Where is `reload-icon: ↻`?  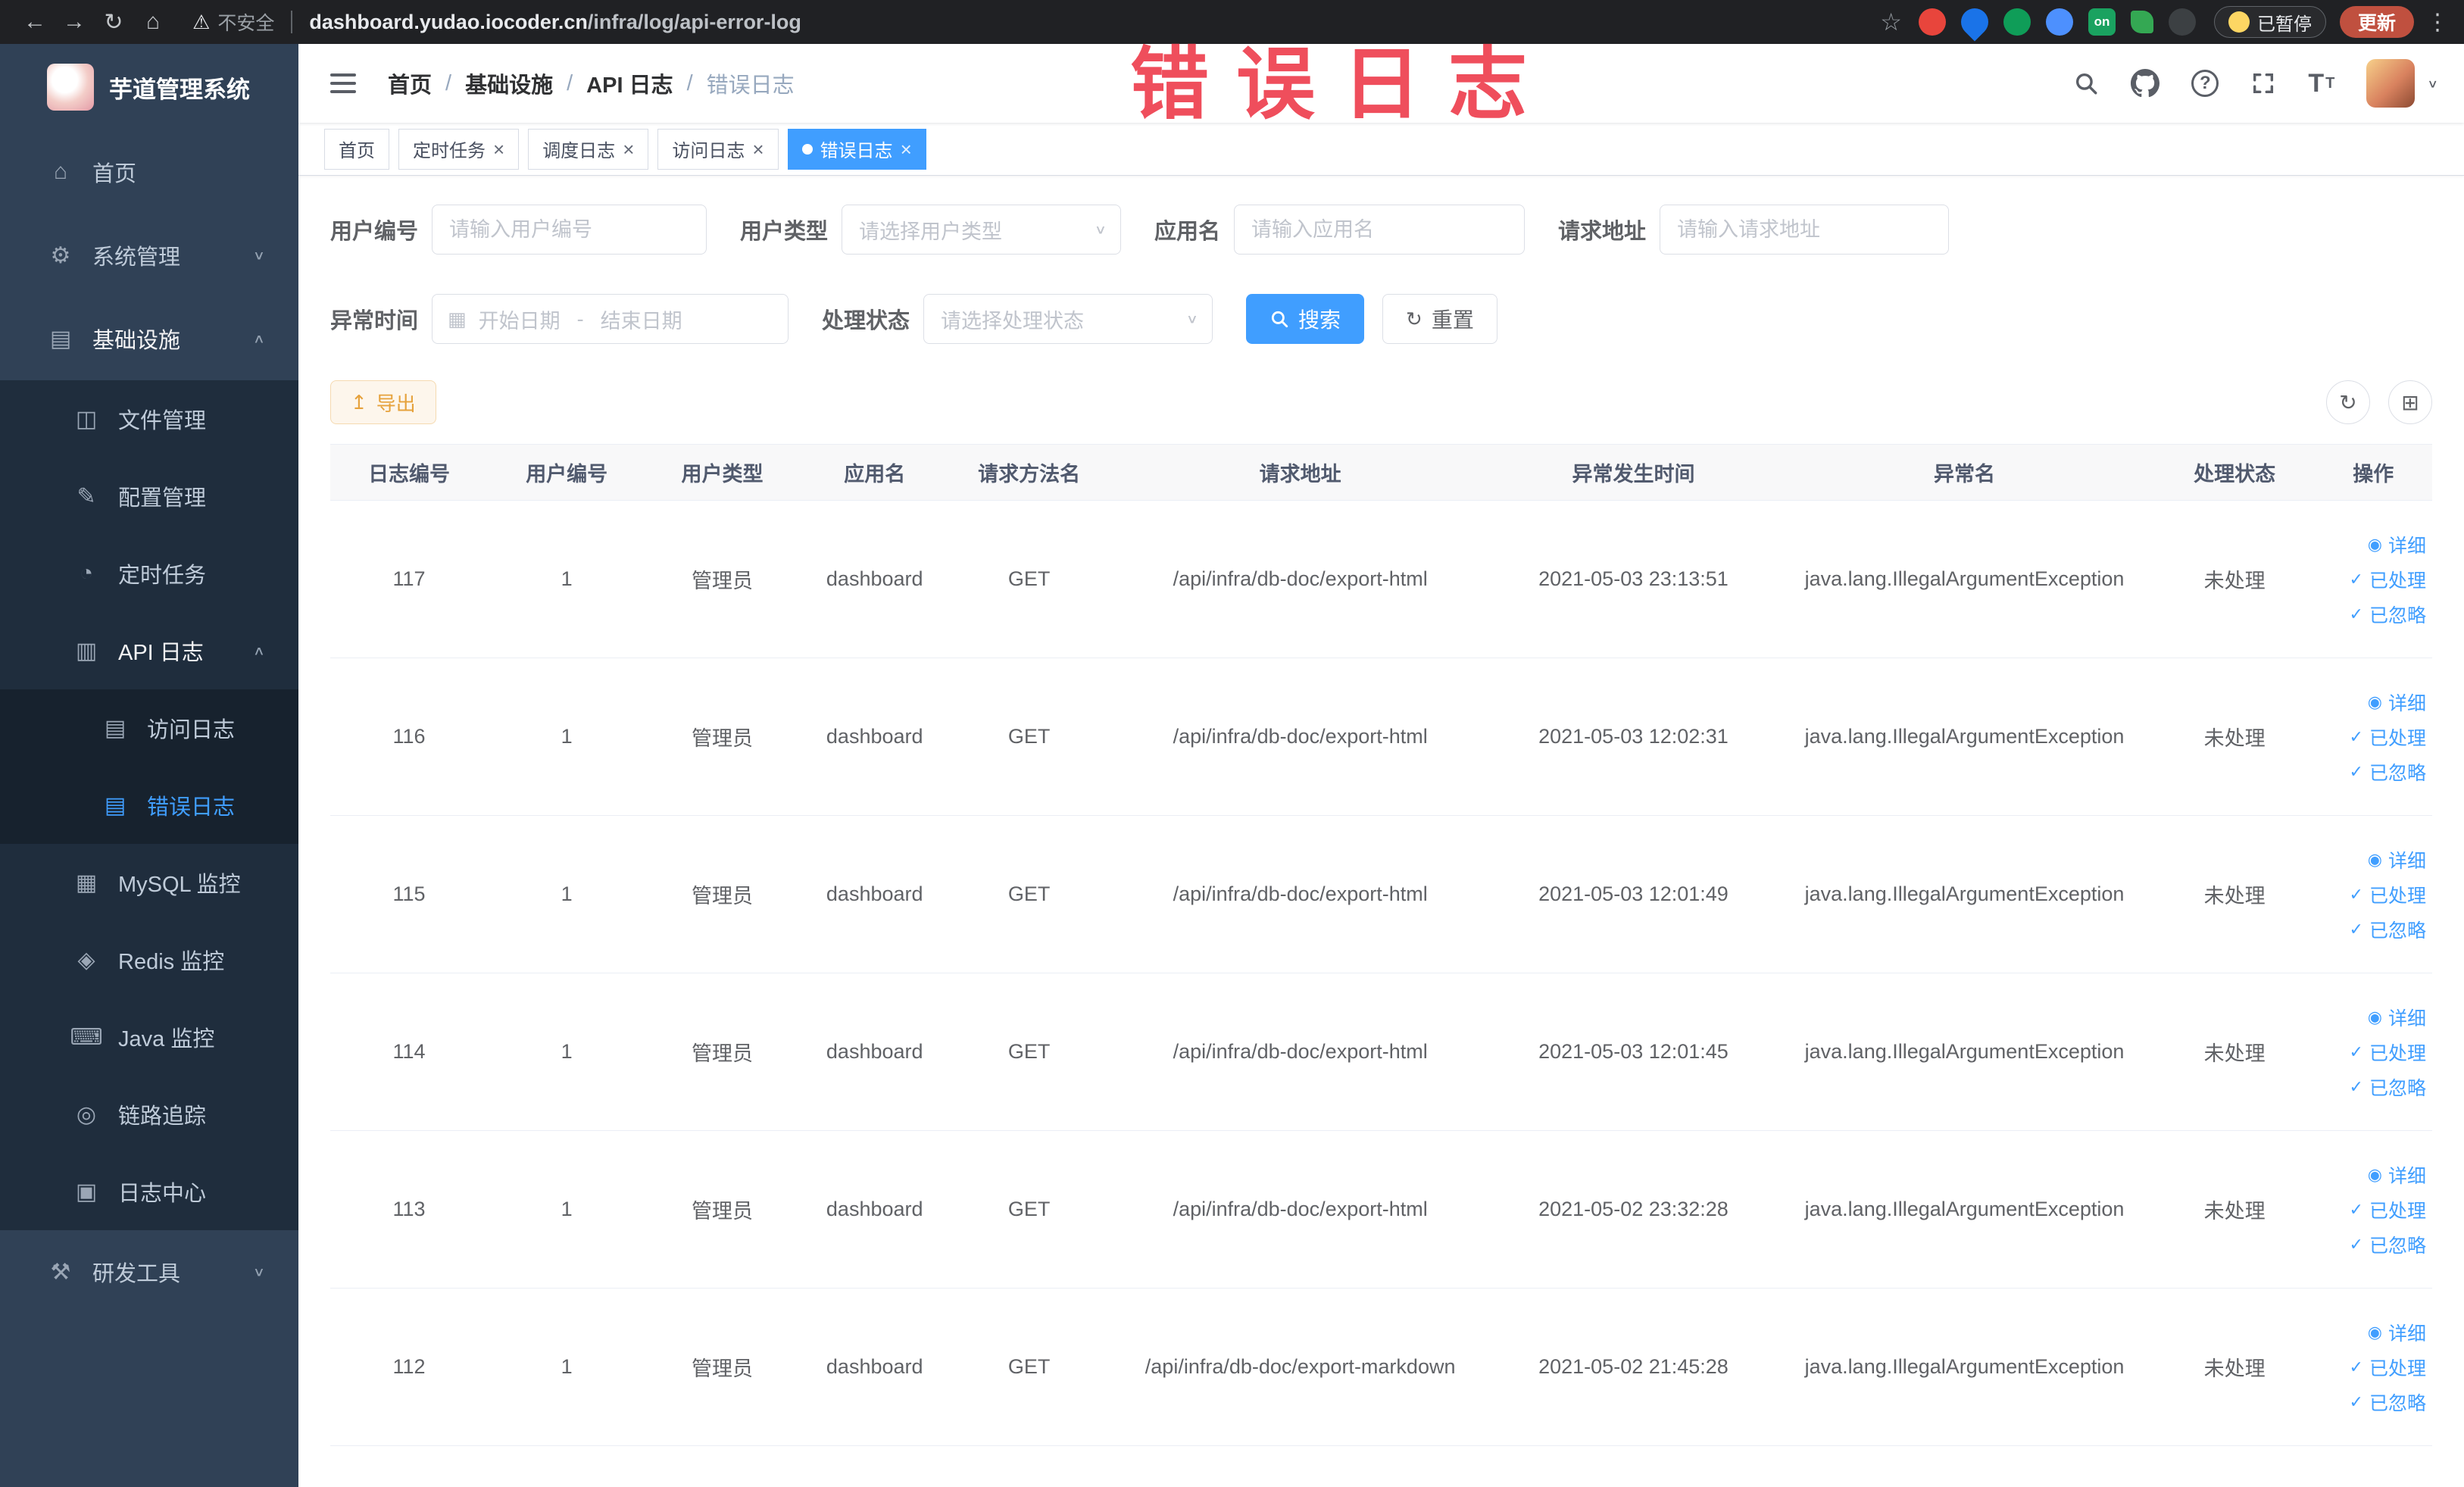
reload-icon: ↻ is located at coordinates (113, 22).